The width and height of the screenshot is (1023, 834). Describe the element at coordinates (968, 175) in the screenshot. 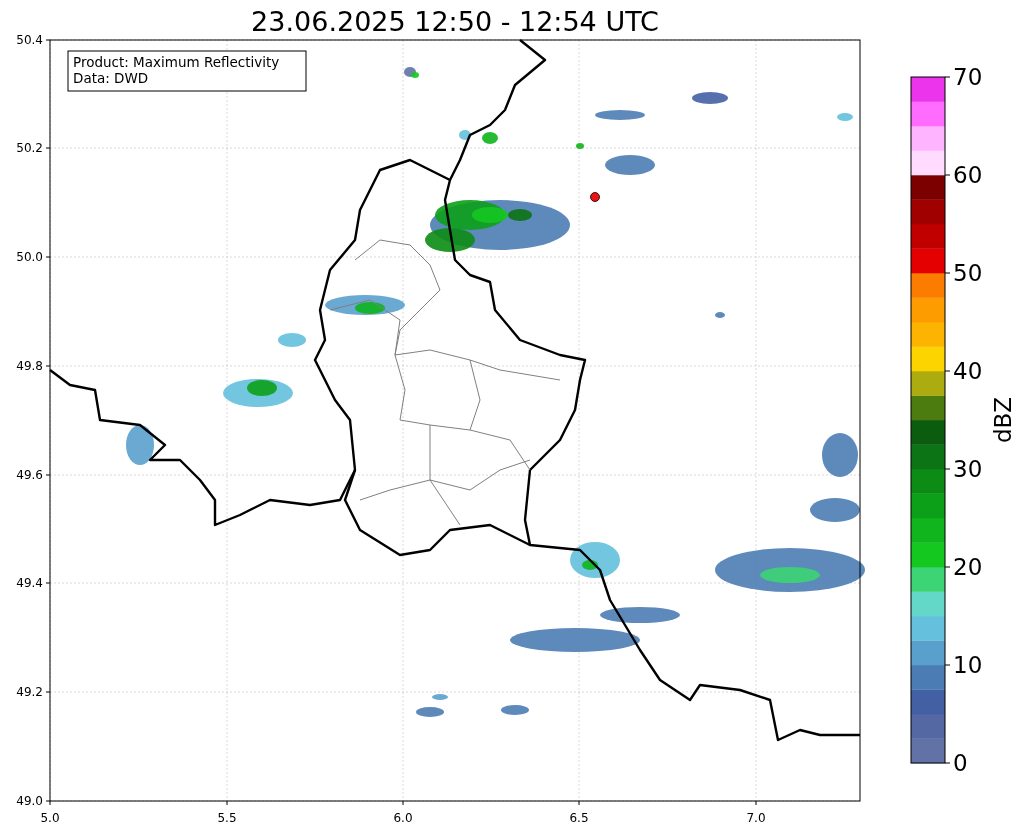

I see `colorbar-tick-label: 60` at that location.